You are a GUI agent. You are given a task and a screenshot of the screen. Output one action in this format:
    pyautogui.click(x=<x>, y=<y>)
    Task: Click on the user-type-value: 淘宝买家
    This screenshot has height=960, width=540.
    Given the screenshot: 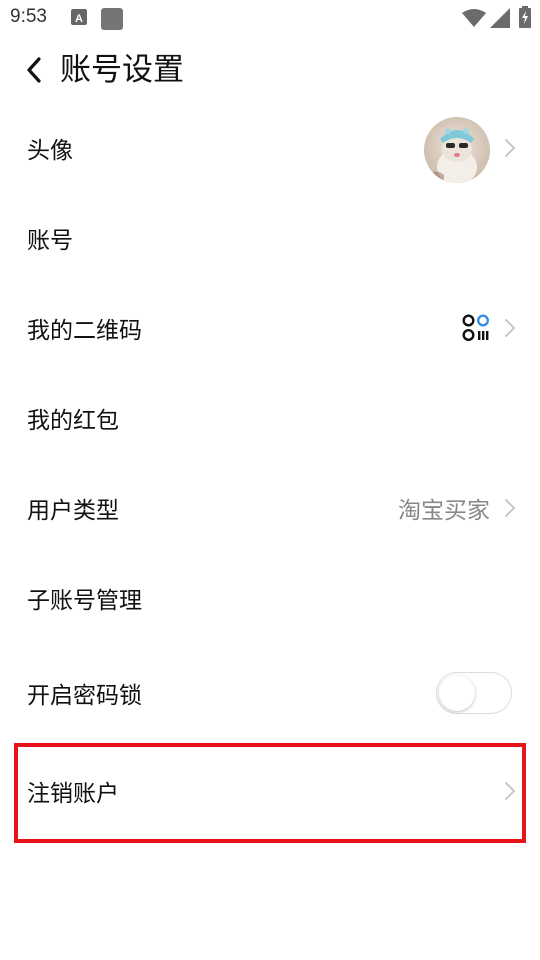 What is the action you would take?
    pyautogui.click(x=444, y=511)
    